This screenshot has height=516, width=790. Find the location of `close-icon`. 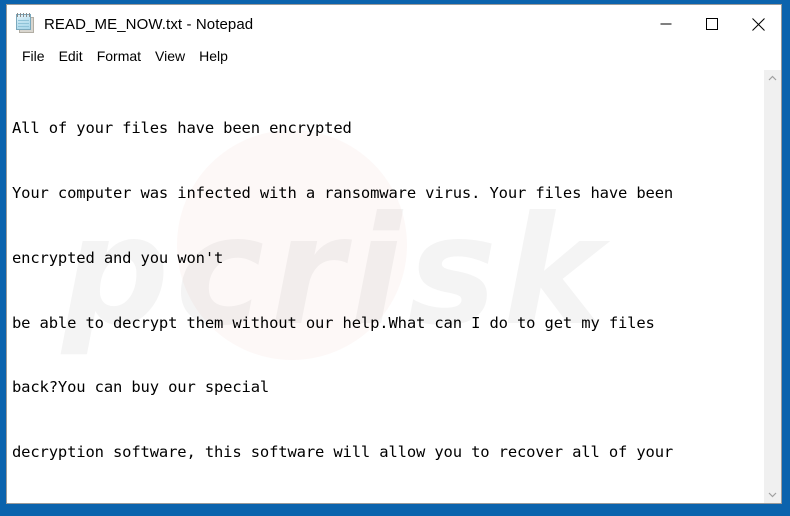

close-icon is located at coordinates (758, 24).